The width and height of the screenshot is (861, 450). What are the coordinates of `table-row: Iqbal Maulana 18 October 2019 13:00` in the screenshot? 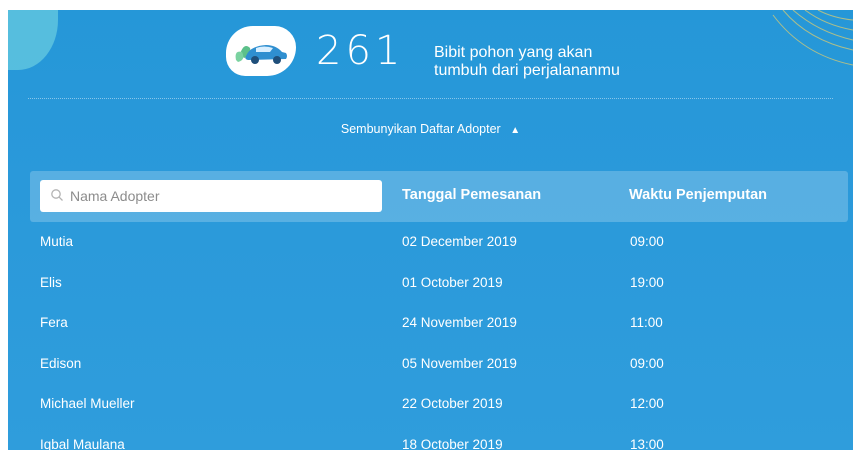 It's located at (430, 438).